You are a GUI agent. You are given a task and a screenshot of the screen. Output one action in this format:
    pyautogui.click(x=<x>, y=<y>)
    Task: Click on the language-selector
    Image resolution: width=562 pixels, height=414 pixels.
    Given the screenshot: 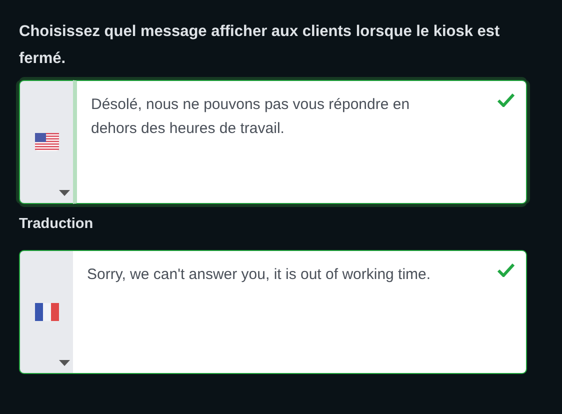 What is the action you would take?
    pyautogui.click(x=46, y=142)
    